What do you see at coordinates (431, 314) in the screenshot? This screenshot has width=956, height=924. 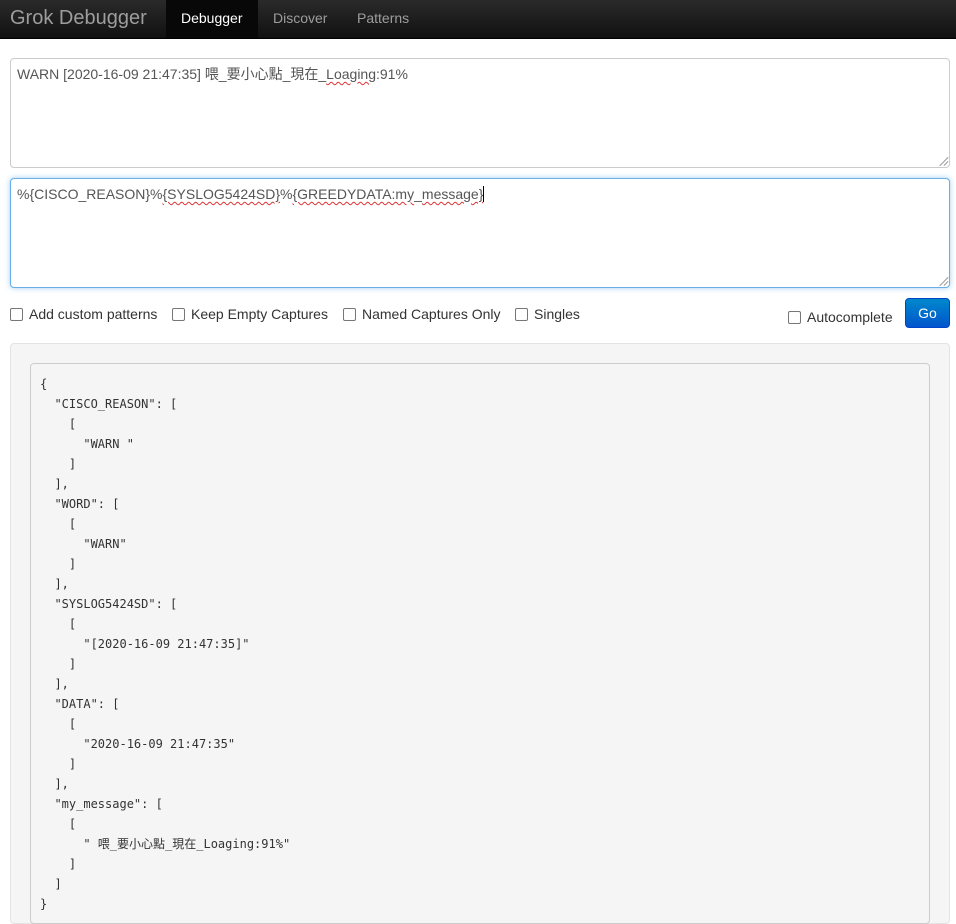 I see `named-captures-only-label: Named Captures Only` at bounding box center [431, 314].